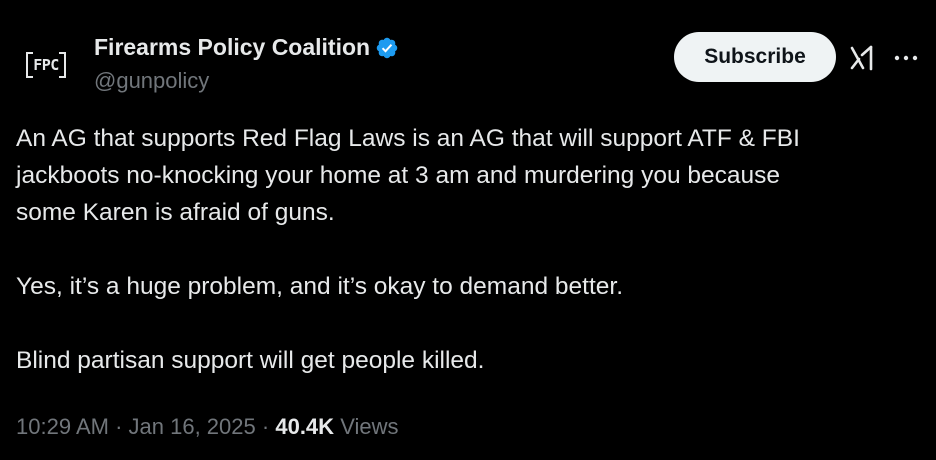 The height and width of the screenshot is (460, 936). Describe the element at coordinates (62, 426) in the screenshot. I see `tweet-time: 10:29 AM` at that location.